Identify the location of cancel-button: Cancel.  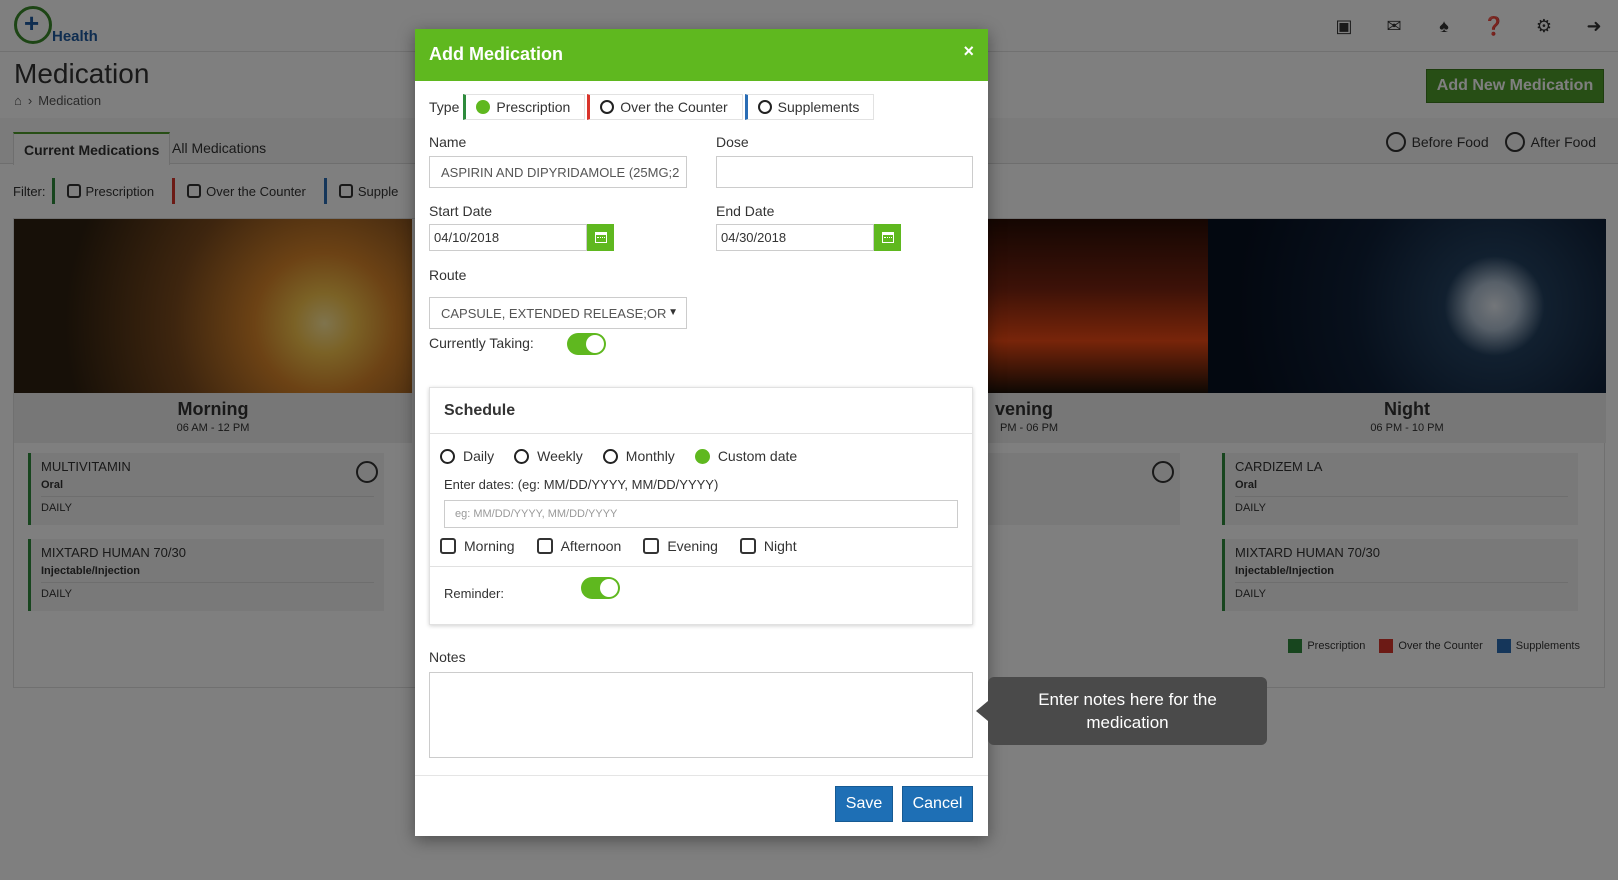
(937, 804).